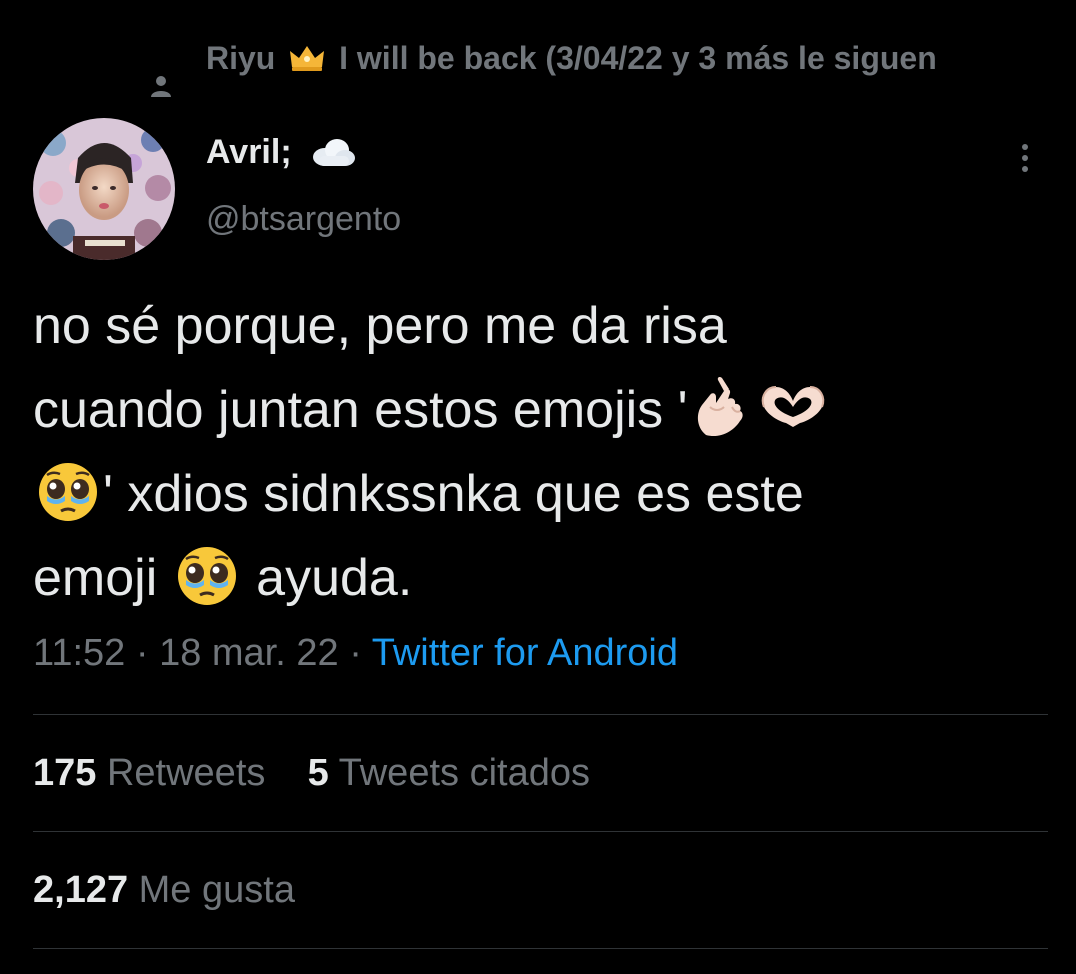  I want to click on tweet-meta: 11:52 · 18 mar. 22 · Twitter for Android, so click(355, 653).